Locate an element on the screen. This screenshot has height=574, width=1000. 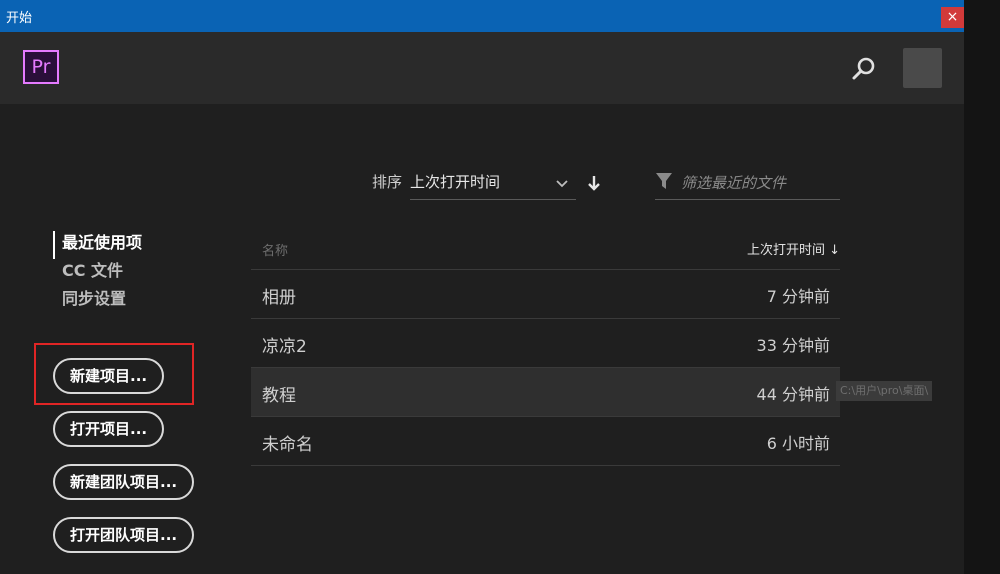
file-time: 44 分钟前 is located at coordinates (793, 394).